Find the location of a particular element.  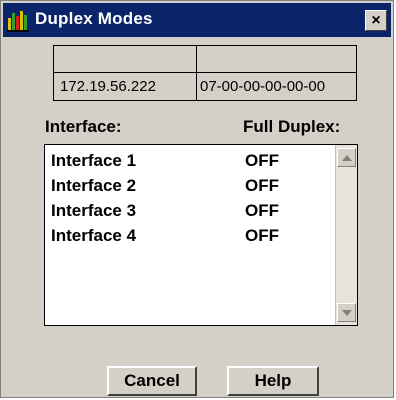

scroll-down-arrow-icon is located at coordinates (347, 313).